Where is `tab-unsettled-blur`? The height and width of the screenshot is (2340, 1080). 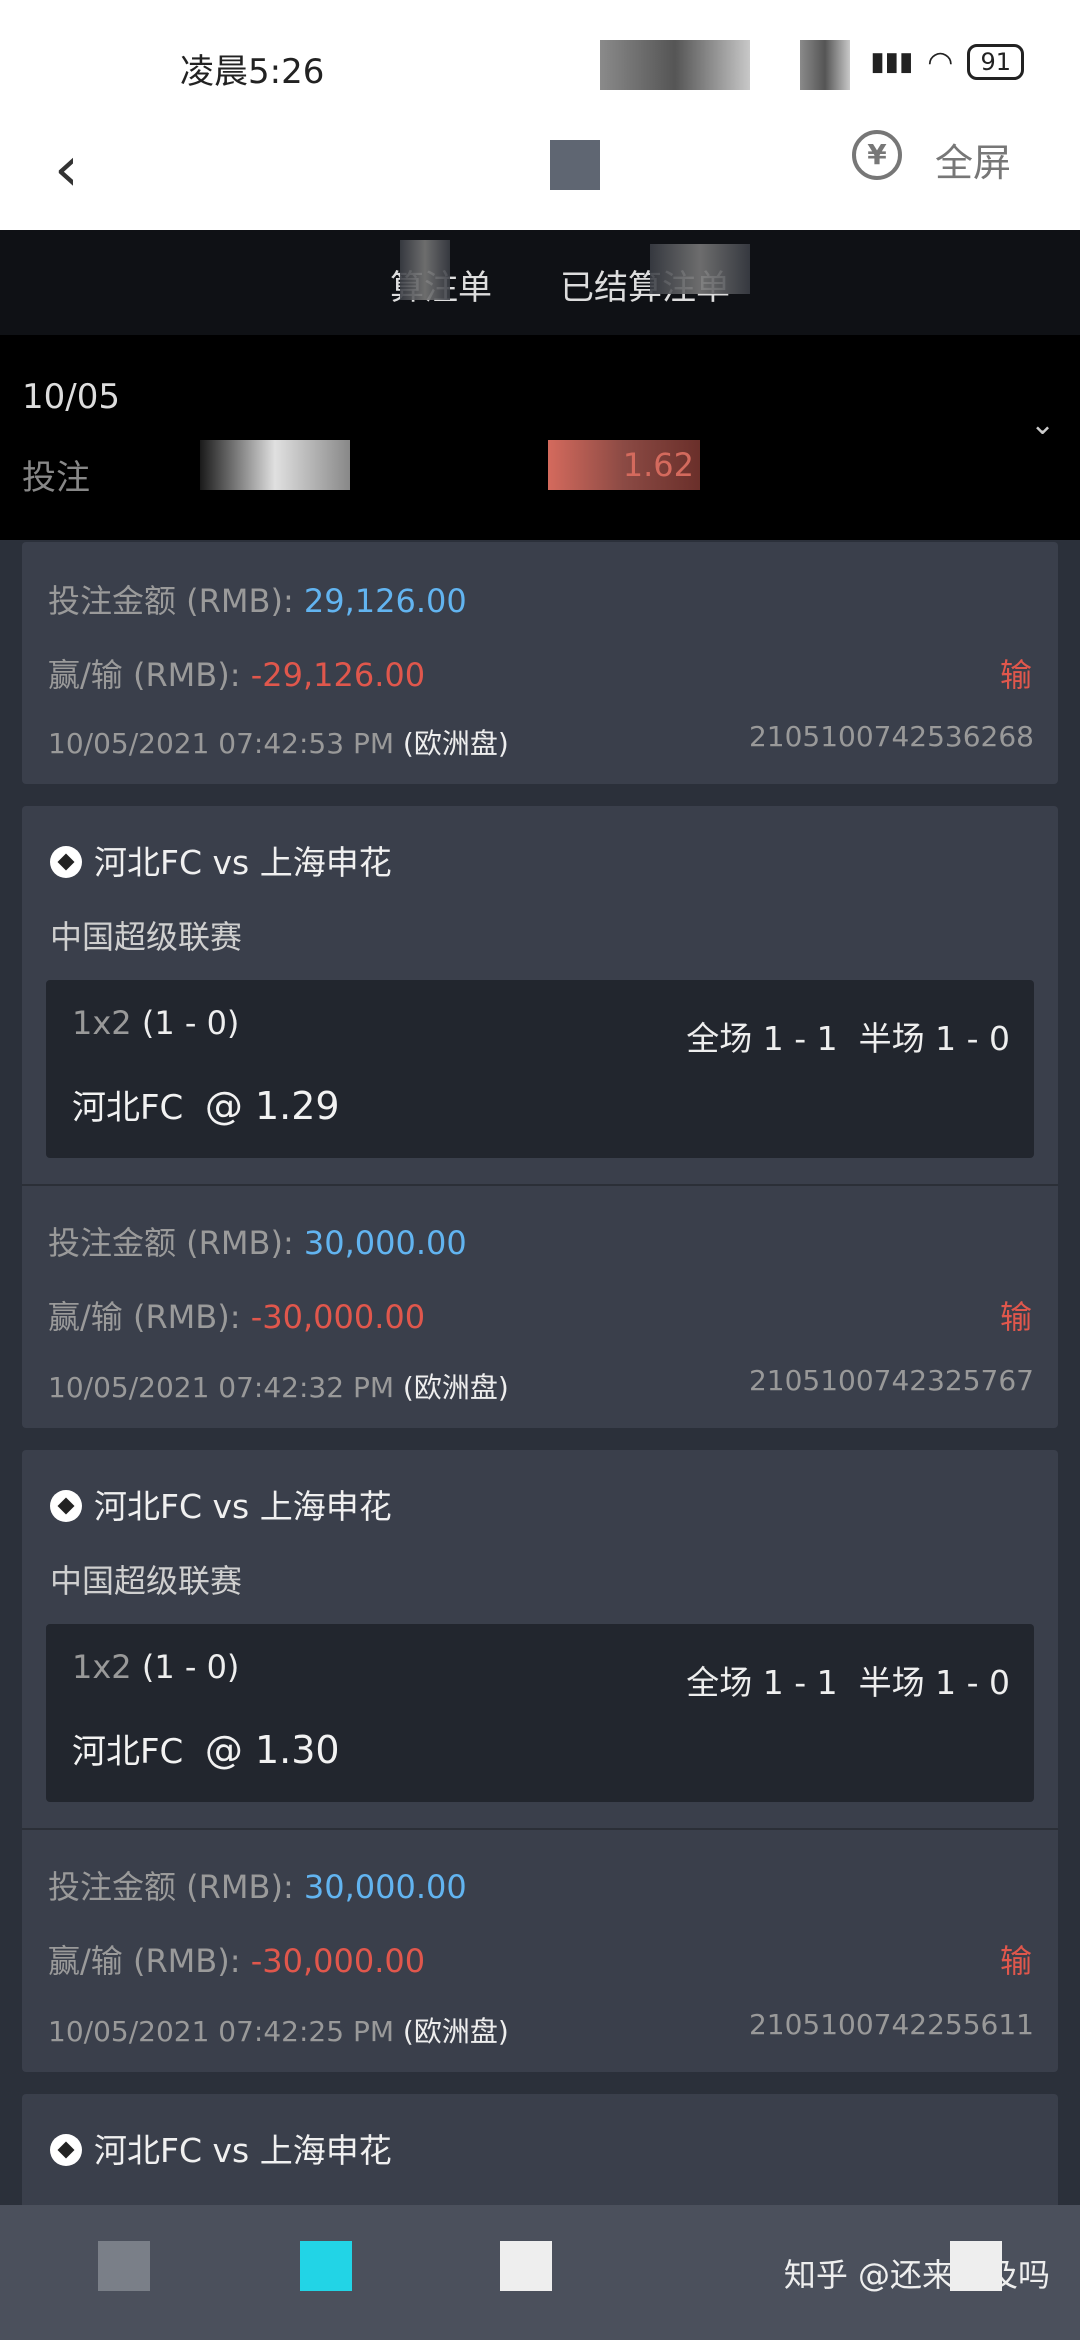 tab-unsettled-blur is located at coordinates (425, 270).